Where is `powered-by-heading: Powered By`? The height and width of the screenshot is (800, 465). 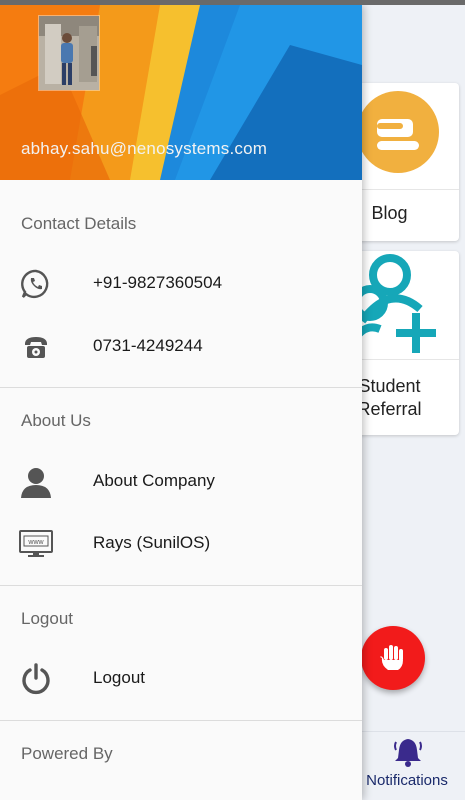
powered-by-heading: Powered By is located at coordinates (67, 753).